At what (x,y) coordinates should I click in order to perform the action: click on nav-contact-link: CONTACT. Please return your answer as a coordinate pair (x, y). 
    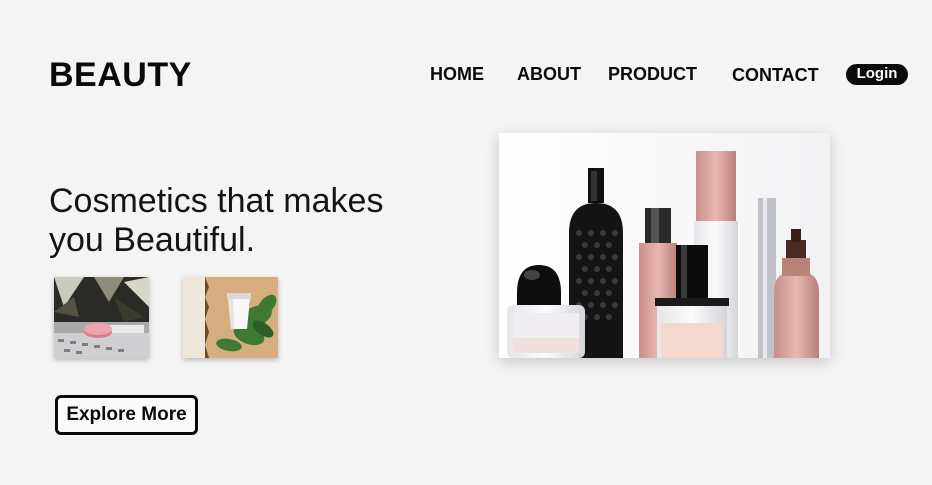
    Looking at the image, I should click on (775, 75).